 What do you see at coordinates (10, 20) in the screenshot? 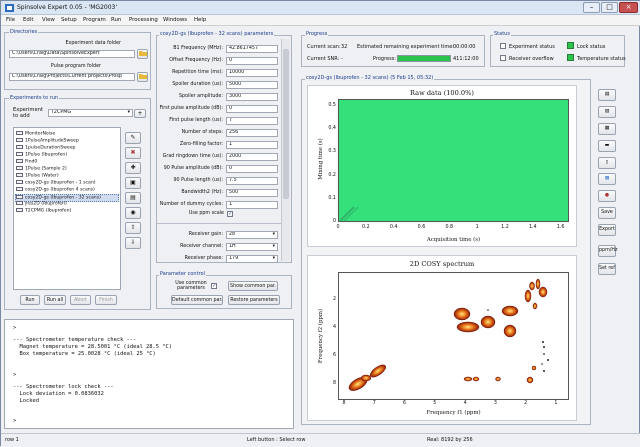
I see `menu-file: File` at bounding box center [10, 20].